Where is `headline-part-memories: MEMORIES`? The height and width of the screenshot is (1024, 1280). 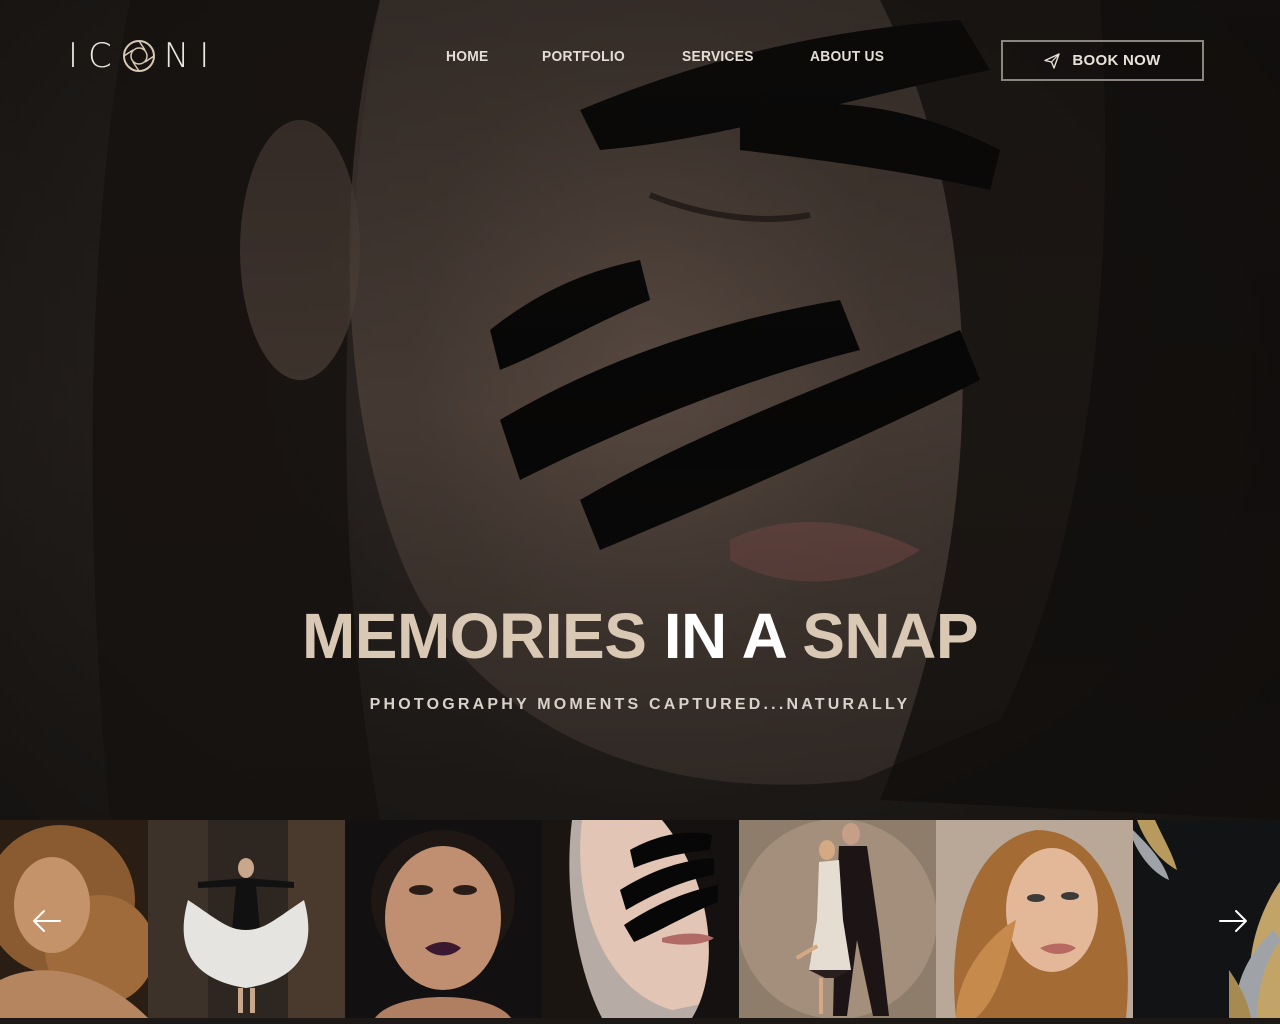 headline-part-memories: MEMORIES is located at coordinates (474, 636).